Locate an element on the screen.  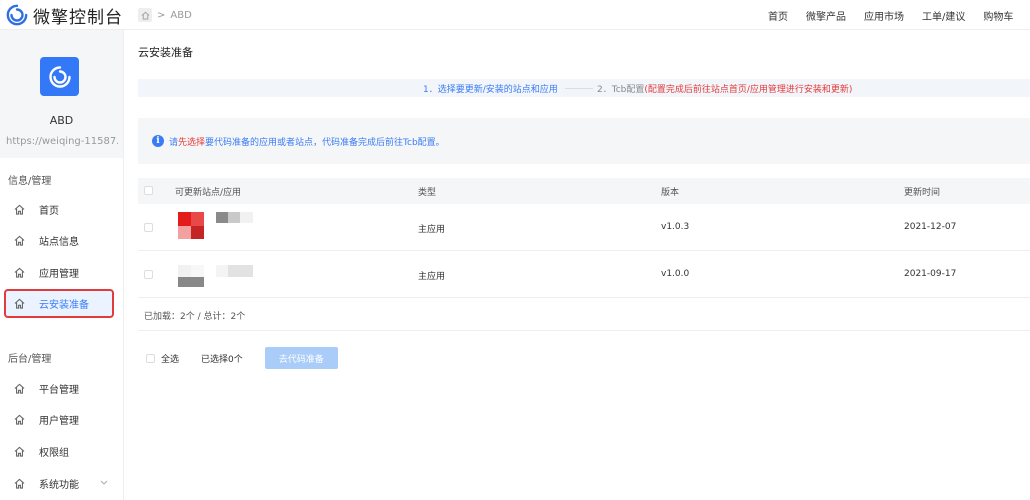
notice-highlight: 先选择 is located at coordinates (192, 143).